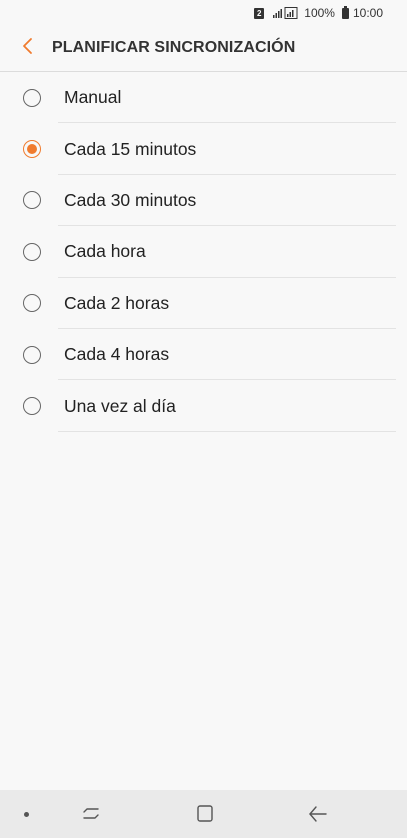 The image size is (407, 838). Describe the element at coordinates (105, 251) in the screenshot. I see `option-label: Cada hora` at that location.